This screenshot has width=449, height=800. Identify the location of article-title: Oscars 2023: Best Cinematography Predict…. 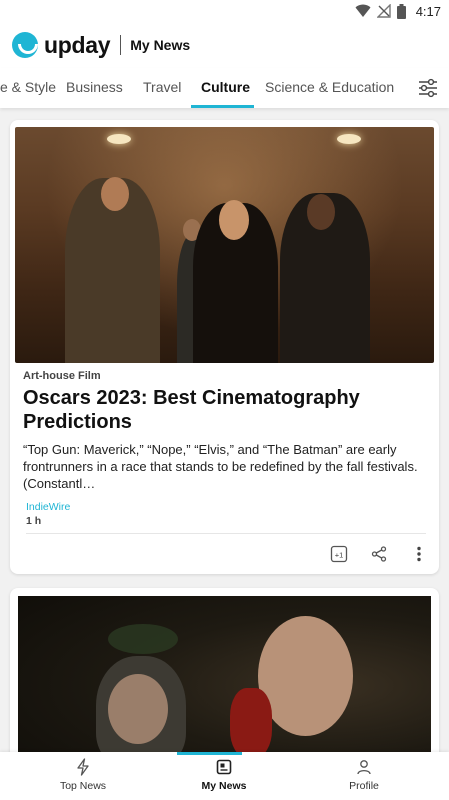
(223, 410).